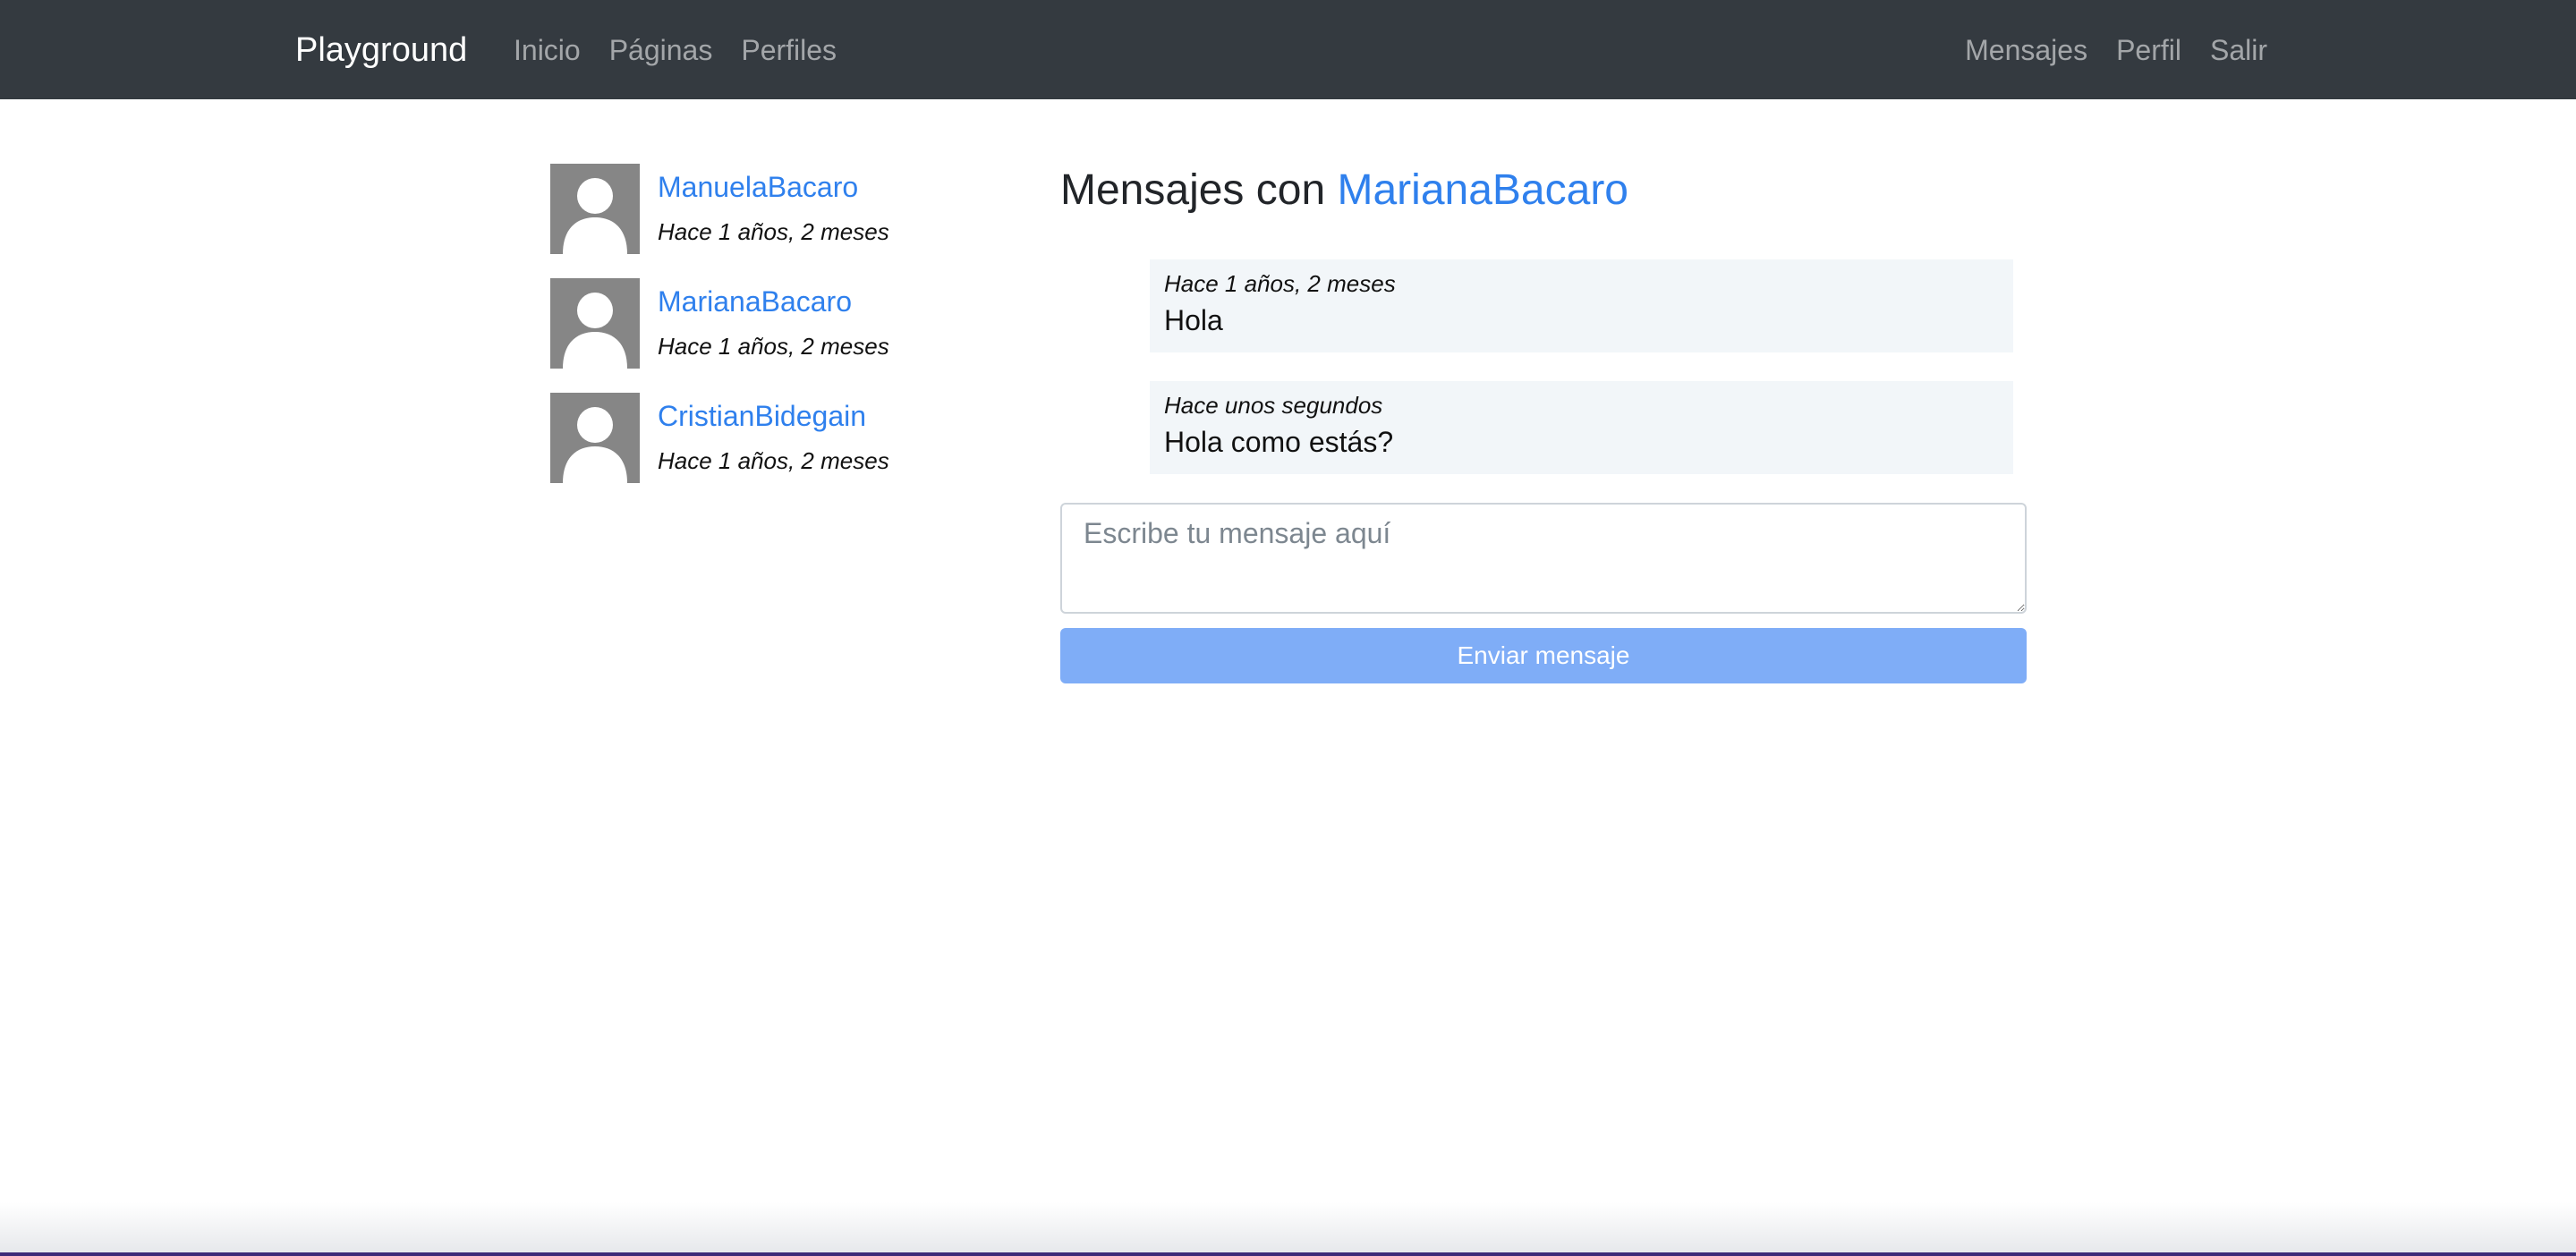 The image size is (2576, 1256). I want to click on thread-user-link: CristianBidegain, so click(762, 416).